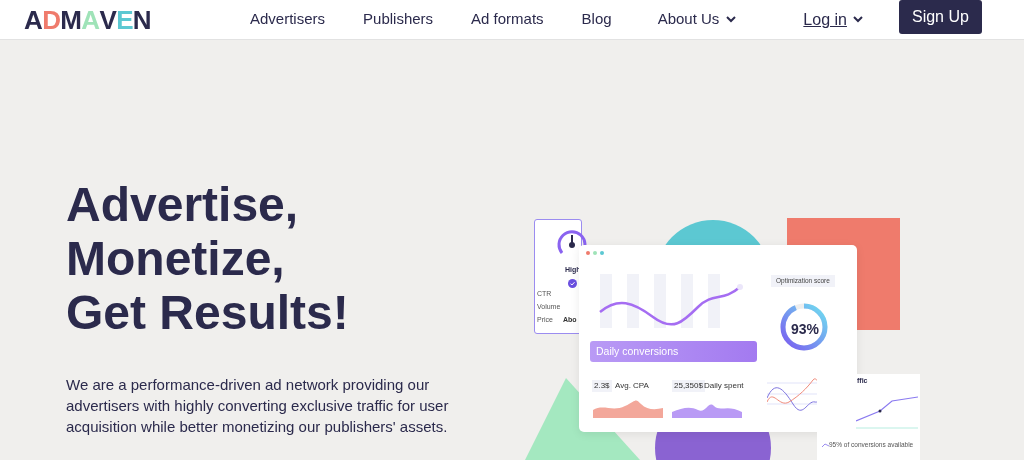 The image size is (1024, 460). I want to click on check-icon, so click(572, 283).